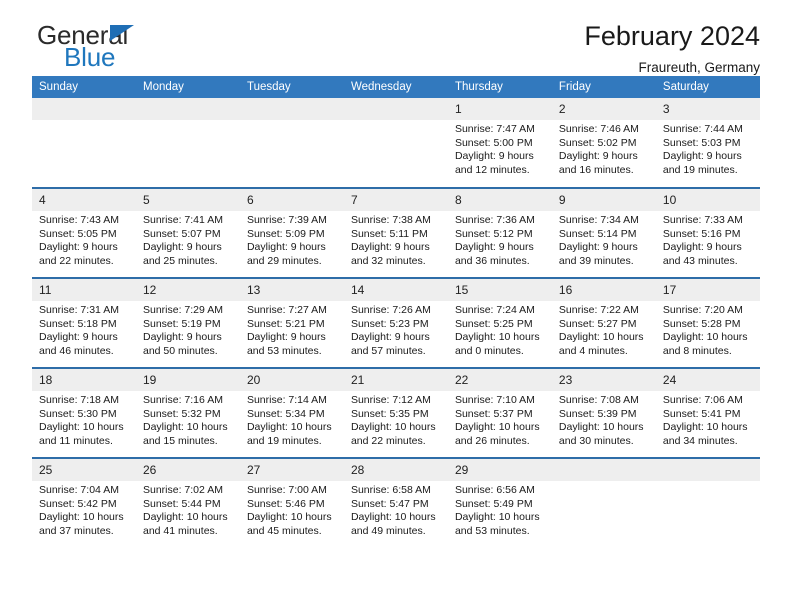 The image size is (792, 612). What do you see at coordinates (493, 323) in the screenshot?
I see `sunset-text: Sunset: 5:25 PM` at bounding box center [493, 323].